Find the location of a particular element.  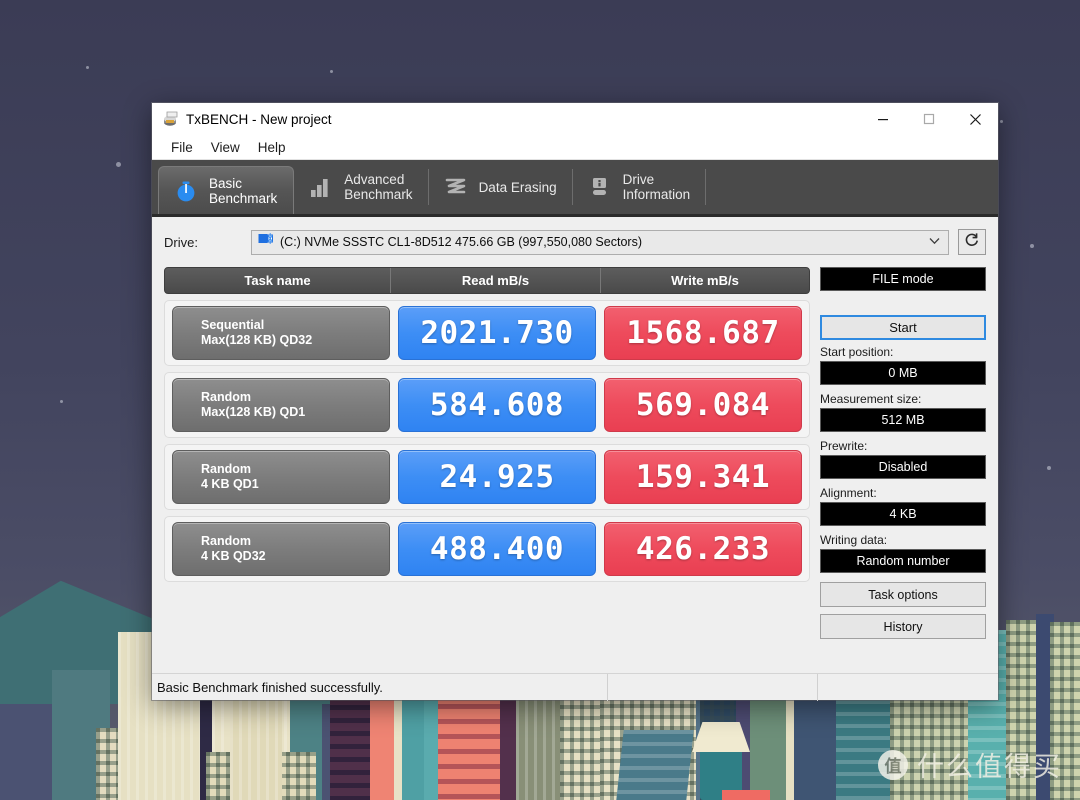

read-value-cell: 488.400 is located at coordinates (497, 549).